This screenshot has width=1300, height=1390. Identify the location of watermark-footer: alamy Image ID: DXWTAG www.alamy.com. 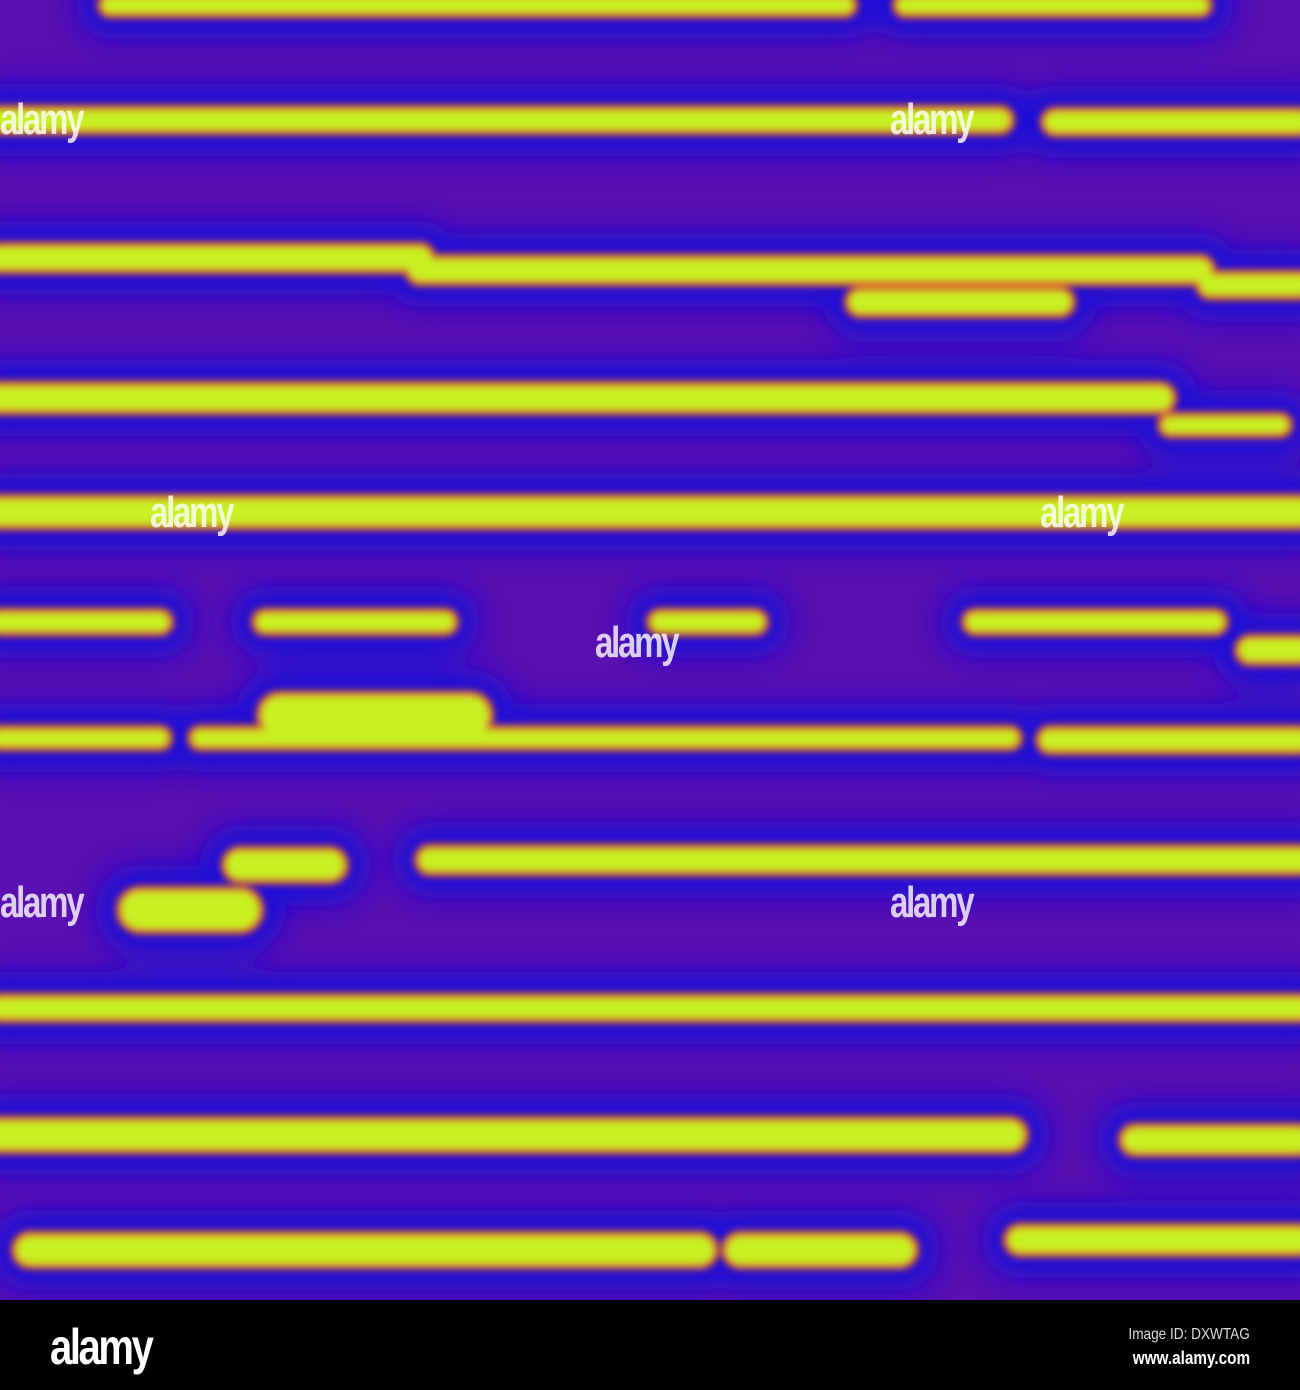
(650, 1345).